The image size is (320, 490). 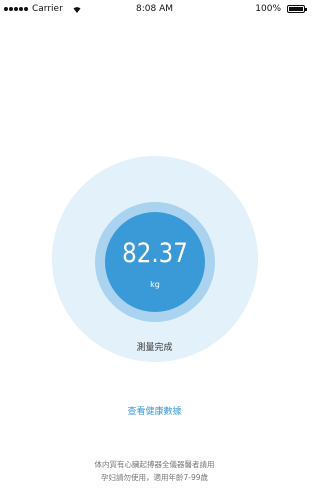 What do you see at coordinates (155, 253) in the screenshot?
I see `weight-value: 82.37` at bounding box center [155, 253].